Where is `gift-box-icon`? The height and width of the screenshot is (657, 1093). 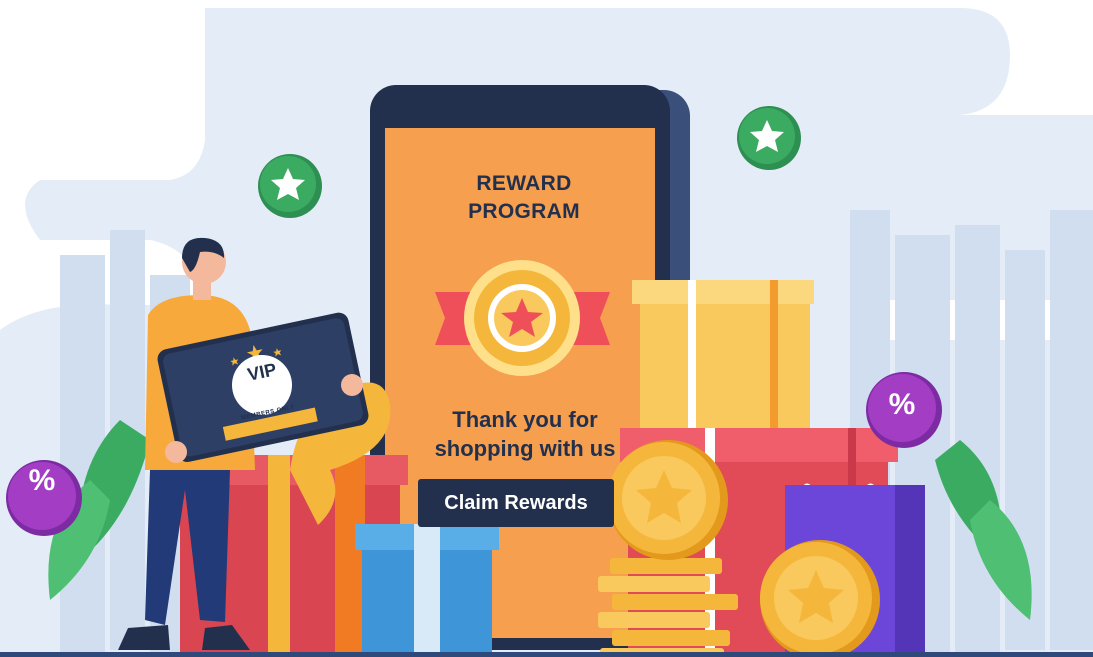
gift-box-icon is located at coordinates (427, 590).